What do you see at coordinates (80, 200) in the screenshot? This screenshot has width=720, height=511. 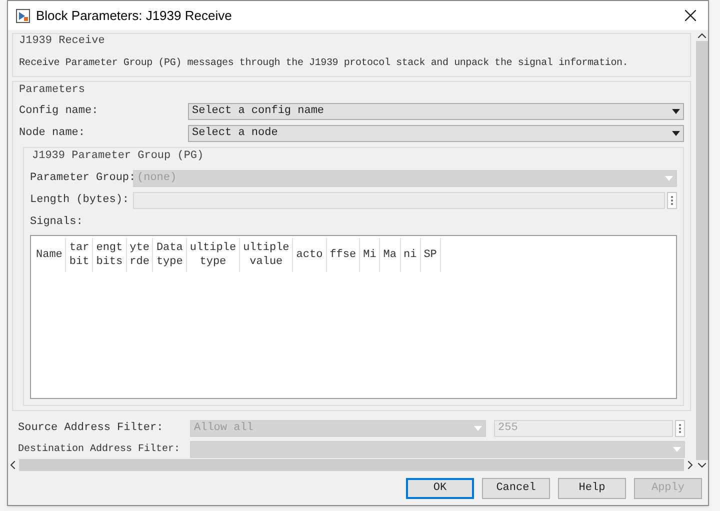 I see `field-label: Length (bytes):` at bounding box center [80, 200].